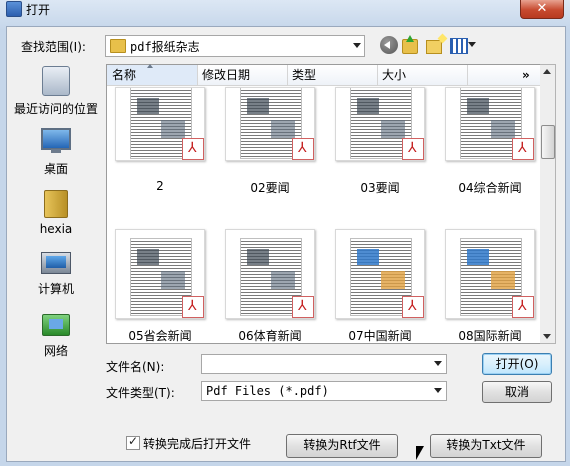 The height and width of the screenshot is (466, 570). What do you see at coordinates (342, 446) in the screenshot?
I see `convert-rtf-button: 转换为Rtf文件` at bounding box center [342, 446].